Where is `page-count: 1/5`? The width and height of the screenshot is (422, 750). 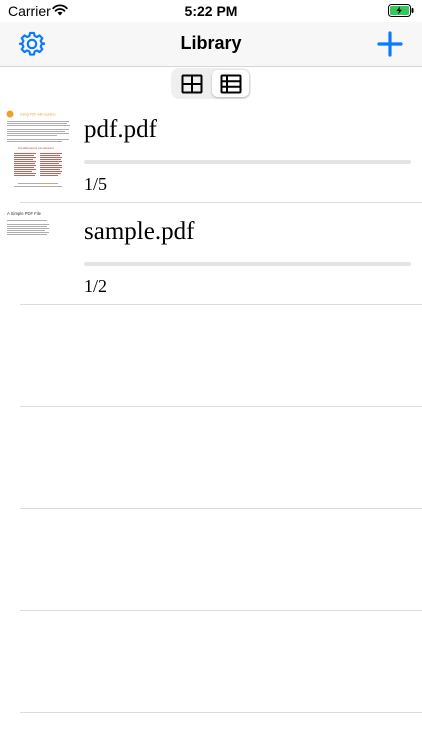 page-count: 1/5 is located at coordinates (96, 184).